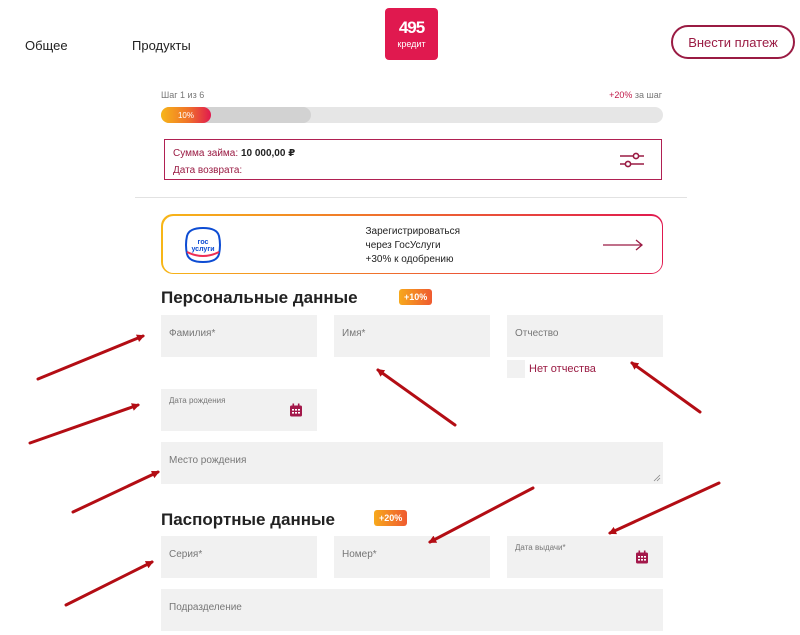 The image size is (800, 635). I want to click on birth-place-field: Место рождения, so click(412, 463).